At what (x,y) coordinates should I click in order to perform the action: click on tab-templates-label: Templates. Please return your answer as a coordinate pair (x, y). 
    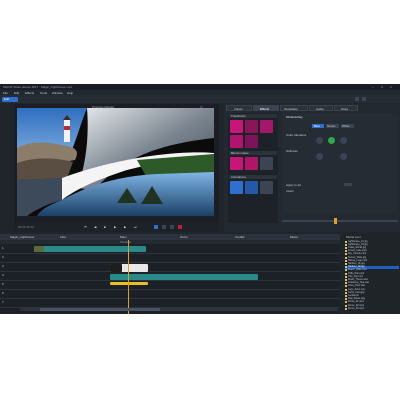
    Looking at the image, I should click on (291, 108).